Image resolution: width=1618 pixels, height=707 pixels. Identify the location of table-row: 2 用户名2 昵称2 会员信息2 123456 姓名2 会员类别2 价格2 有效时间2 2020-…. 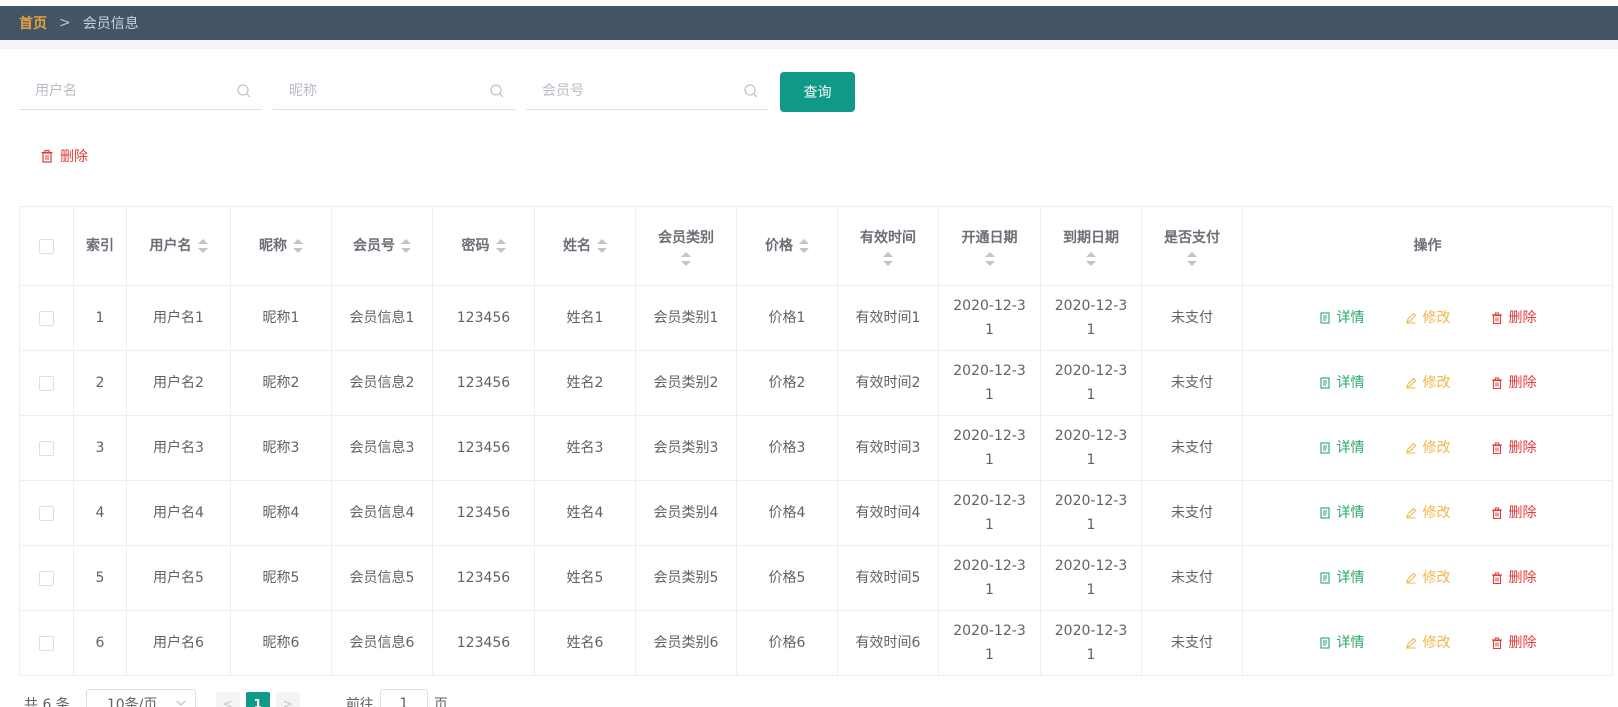
(816, 383).